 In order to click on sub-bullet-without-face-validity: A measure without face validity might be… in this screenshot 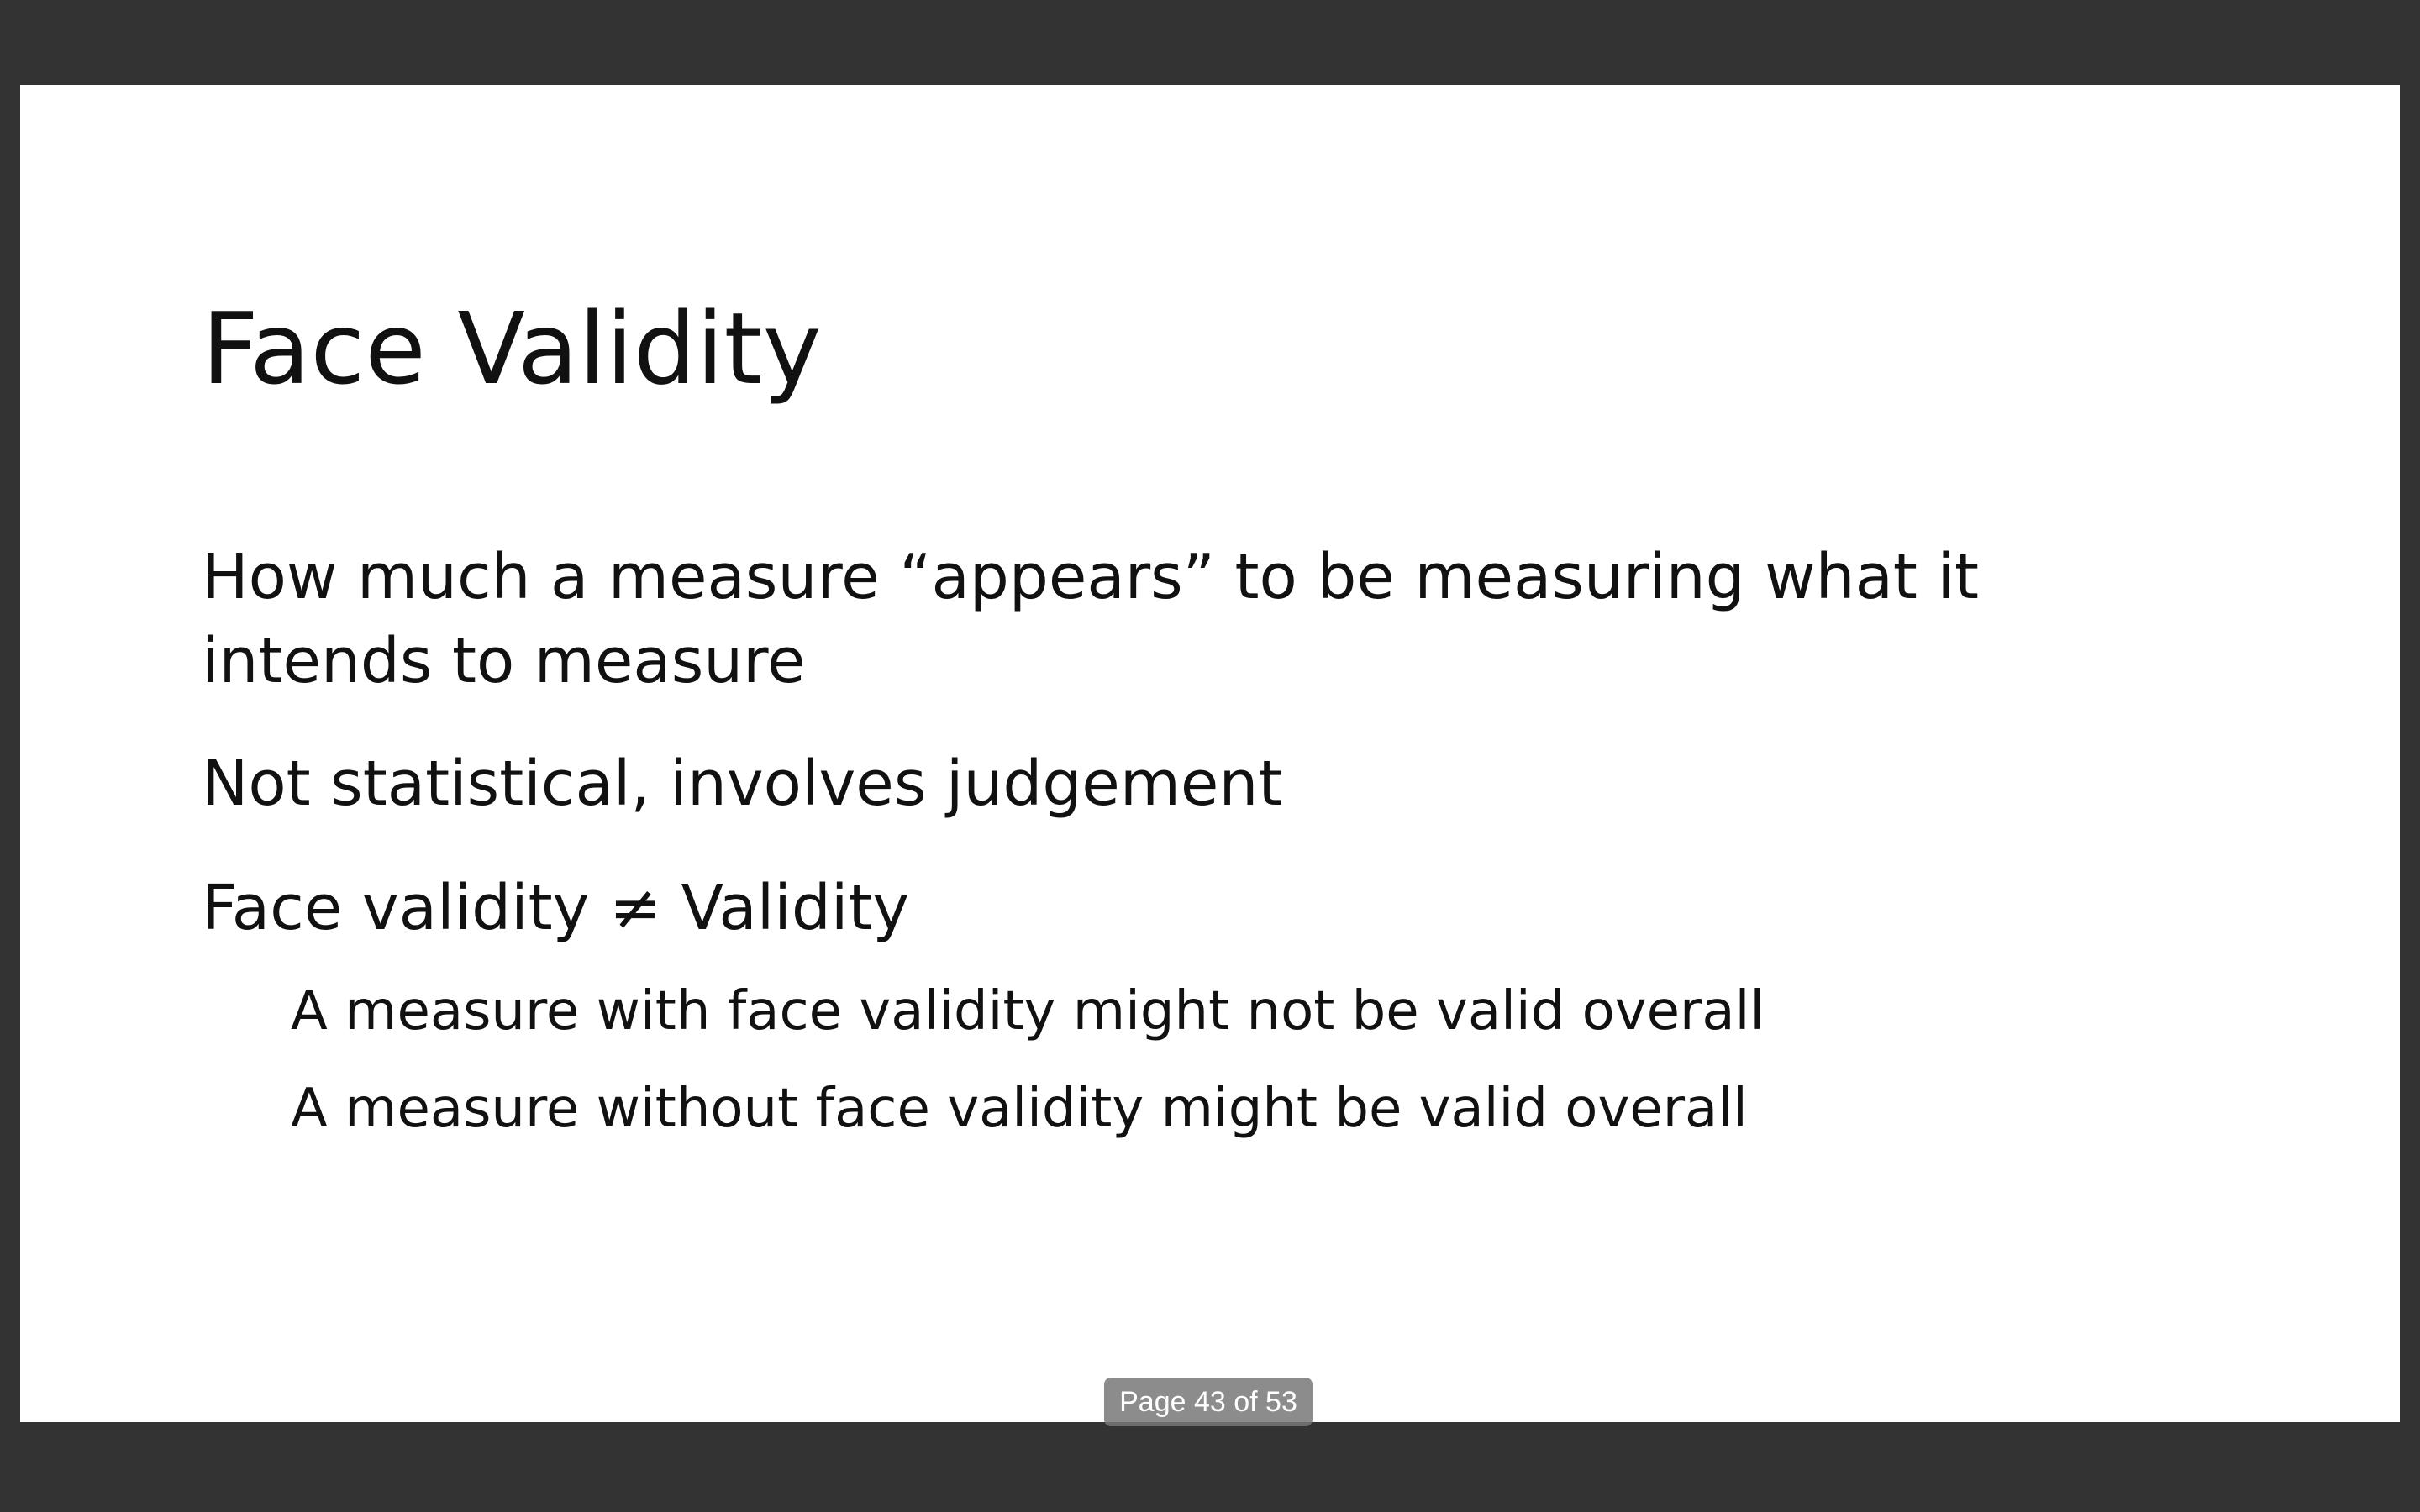, I will do `click(1020, 1109)`.